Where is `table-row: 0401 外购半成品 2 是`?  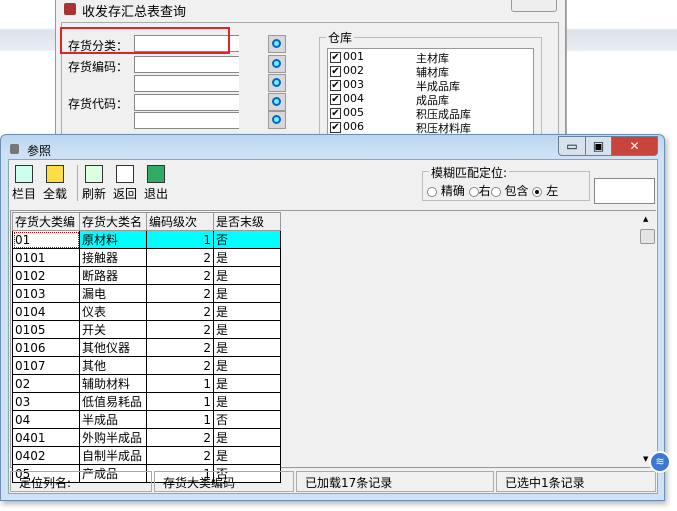 table-row: 0401 外购半成品 2 是 is located at coordinates (146, 437).